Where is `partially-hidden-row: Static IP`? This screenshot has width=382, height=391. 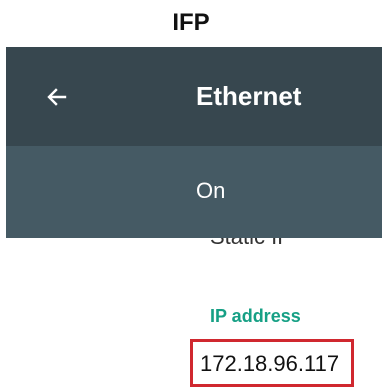 partially-hidden-row: Static IP is located at coordinates (260, 247).